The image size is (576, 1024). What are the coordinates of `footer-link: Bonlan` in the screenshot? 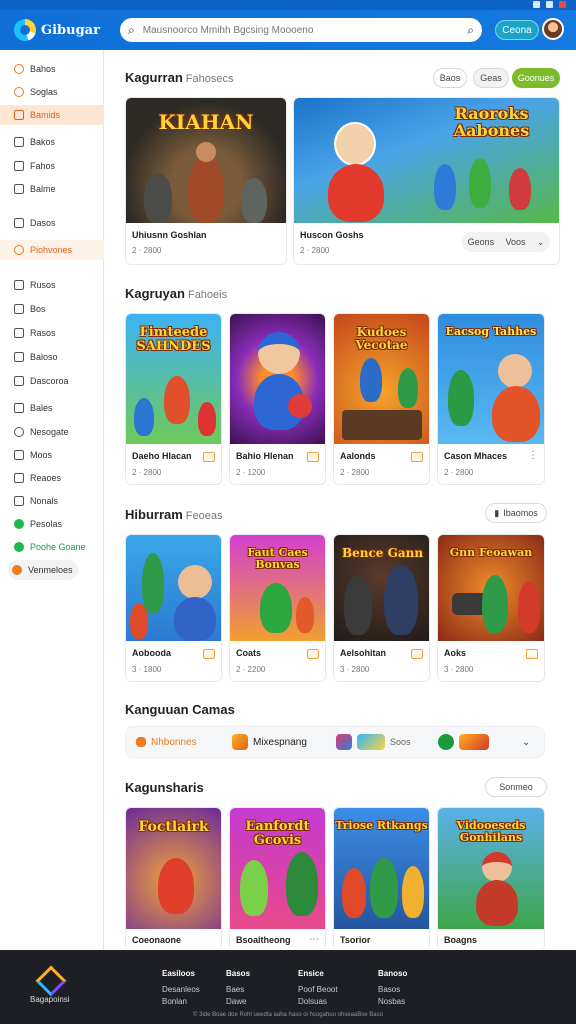 It's located at (181, 1002).